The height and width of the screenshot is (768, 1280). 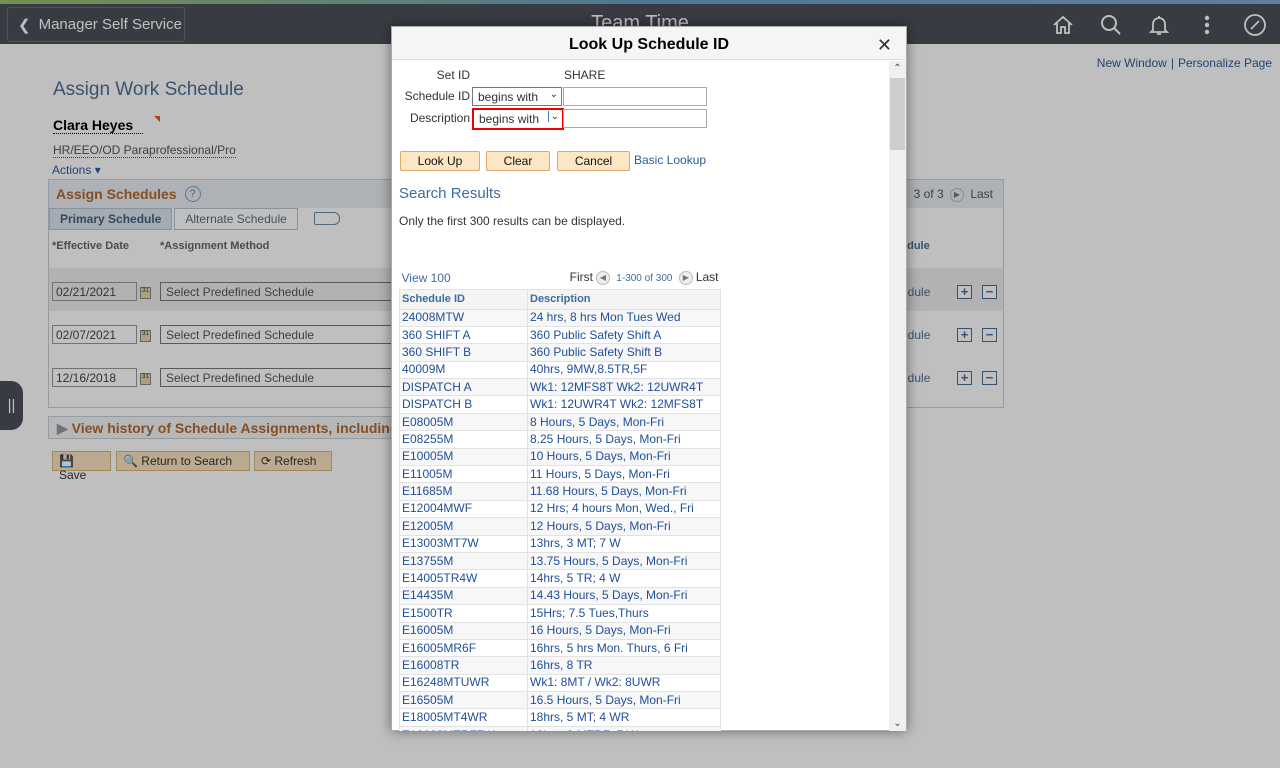 What do you see at coordinates (463, 335) in the screenshot?
I see `schedule-id-link: 360 SHIFT A` at bounding box center [463, 335].